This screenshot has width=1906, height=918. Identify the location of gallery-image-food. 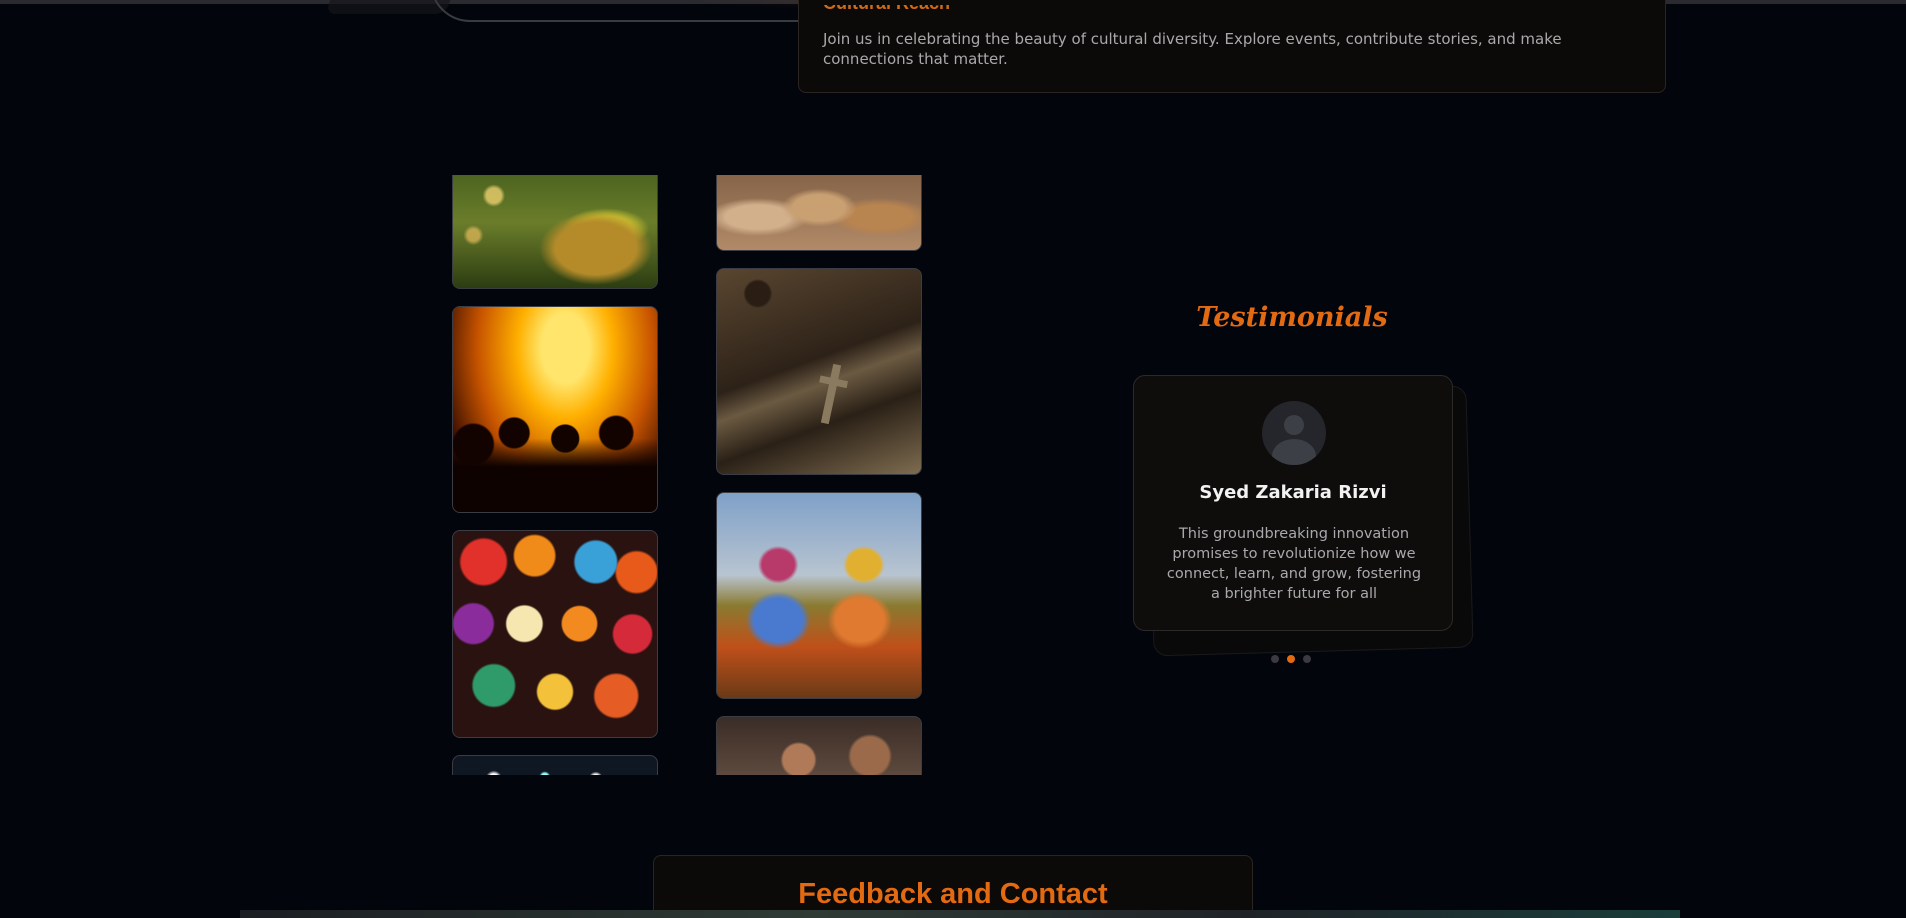
(819, 213).